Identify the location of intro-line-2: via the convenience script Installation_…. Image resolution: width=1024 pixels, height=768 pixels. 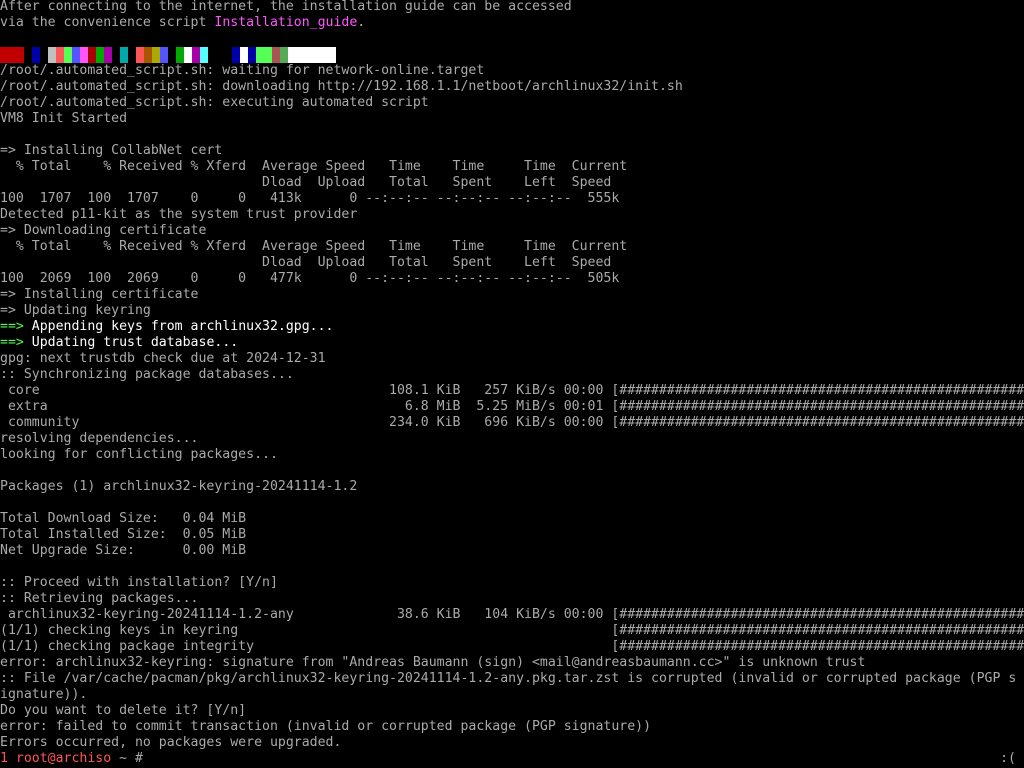
(512, 23).